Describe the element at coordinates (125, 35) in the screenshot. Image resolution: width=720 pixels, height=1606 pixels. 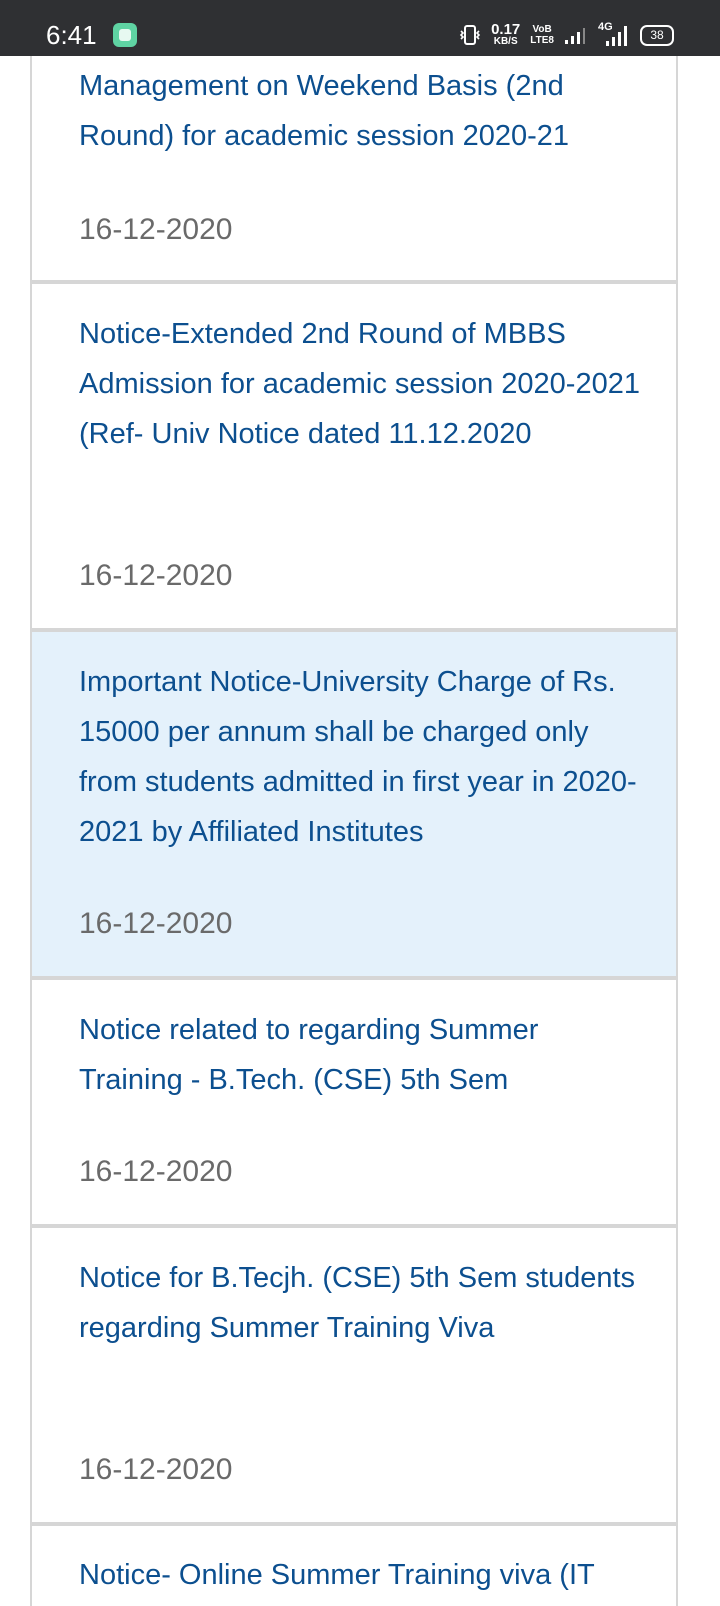
I see `app-notification-icon` at that location.